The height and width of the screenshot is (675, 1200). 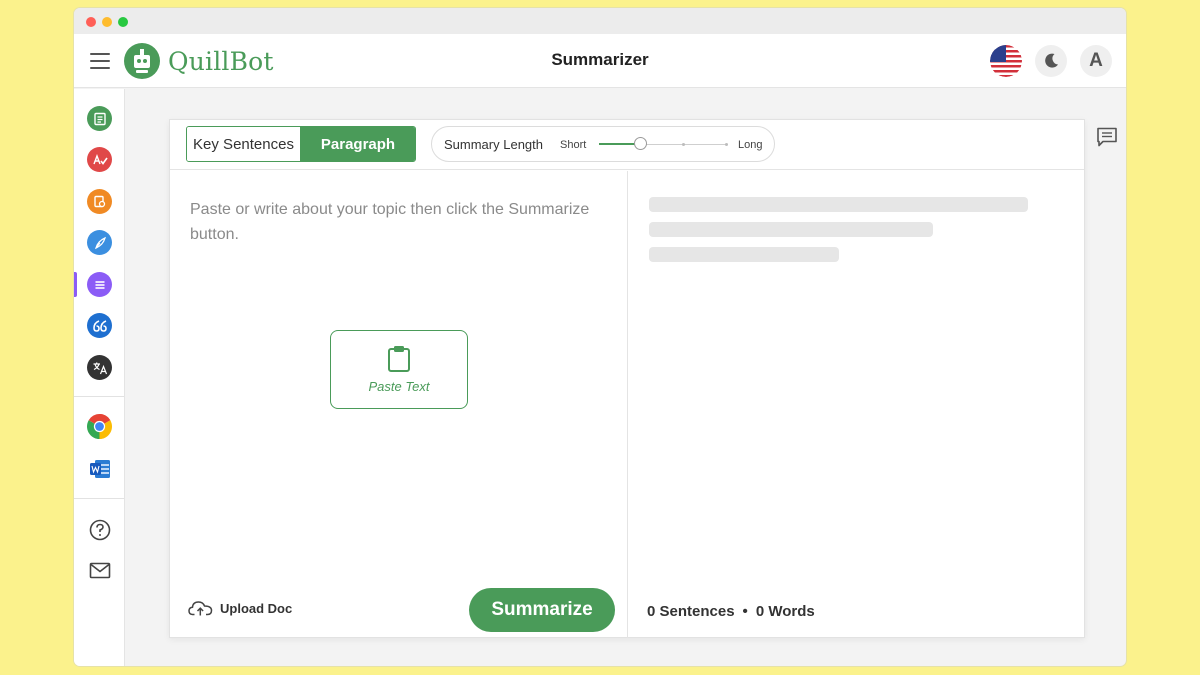 What do you see at coordinates (91, 22) in the screenshot?
I see `window-close-button` at bounding box center [91, 22].